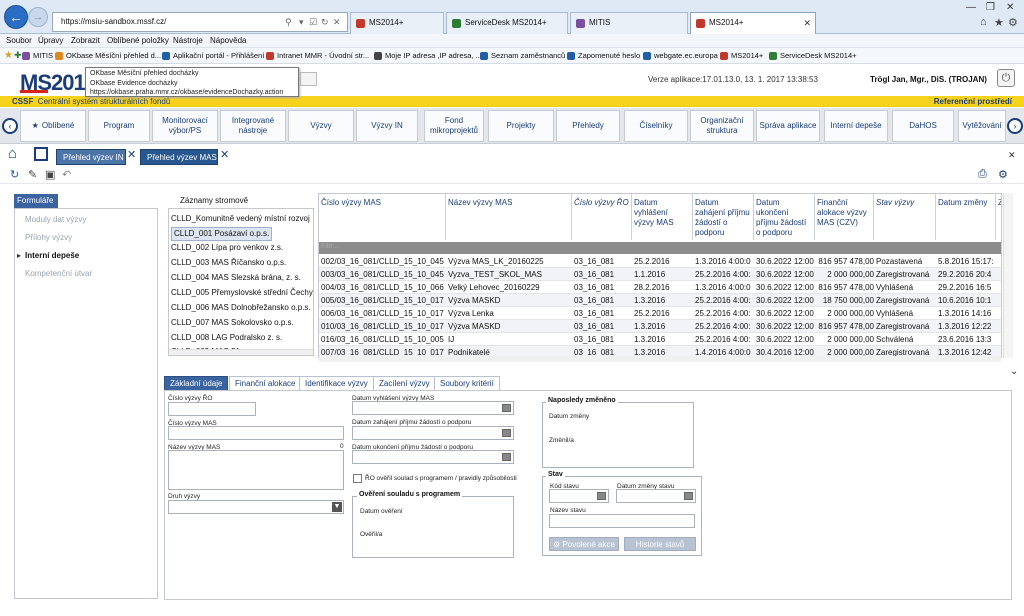  What do you see at coordinates (66, 174) in the screenshot?
I see `undo-icon: ↶` at bounding box center [66, 174].